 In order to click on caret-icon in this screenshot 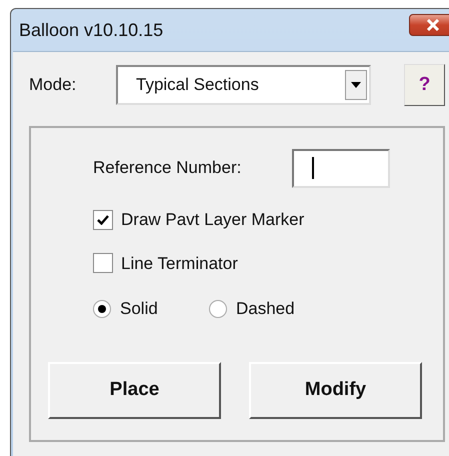, I will do `click(356, 85)`.